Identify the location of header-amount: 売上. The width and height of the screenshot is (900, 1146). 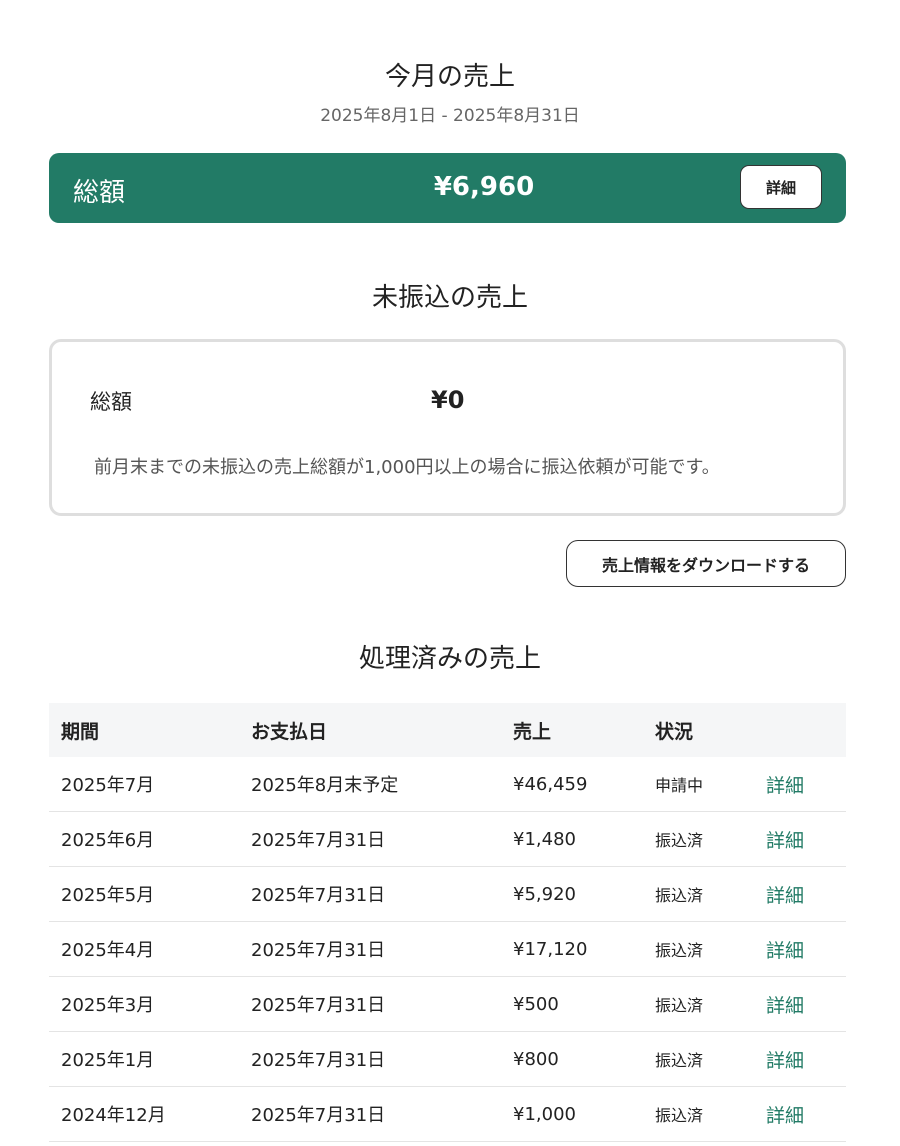
(572, 730).